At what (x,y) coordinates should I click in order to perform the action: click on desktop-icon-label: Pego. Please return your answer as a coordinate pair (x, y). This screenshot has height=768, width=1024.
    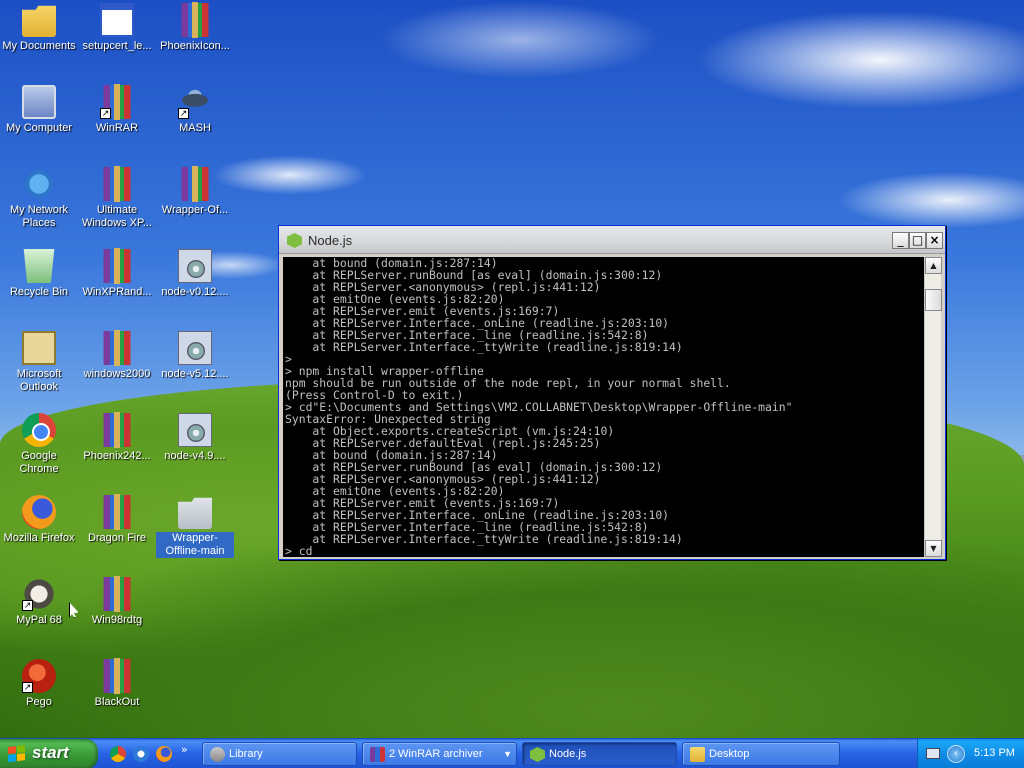
    Looking at the image, I should click on (39, 702).